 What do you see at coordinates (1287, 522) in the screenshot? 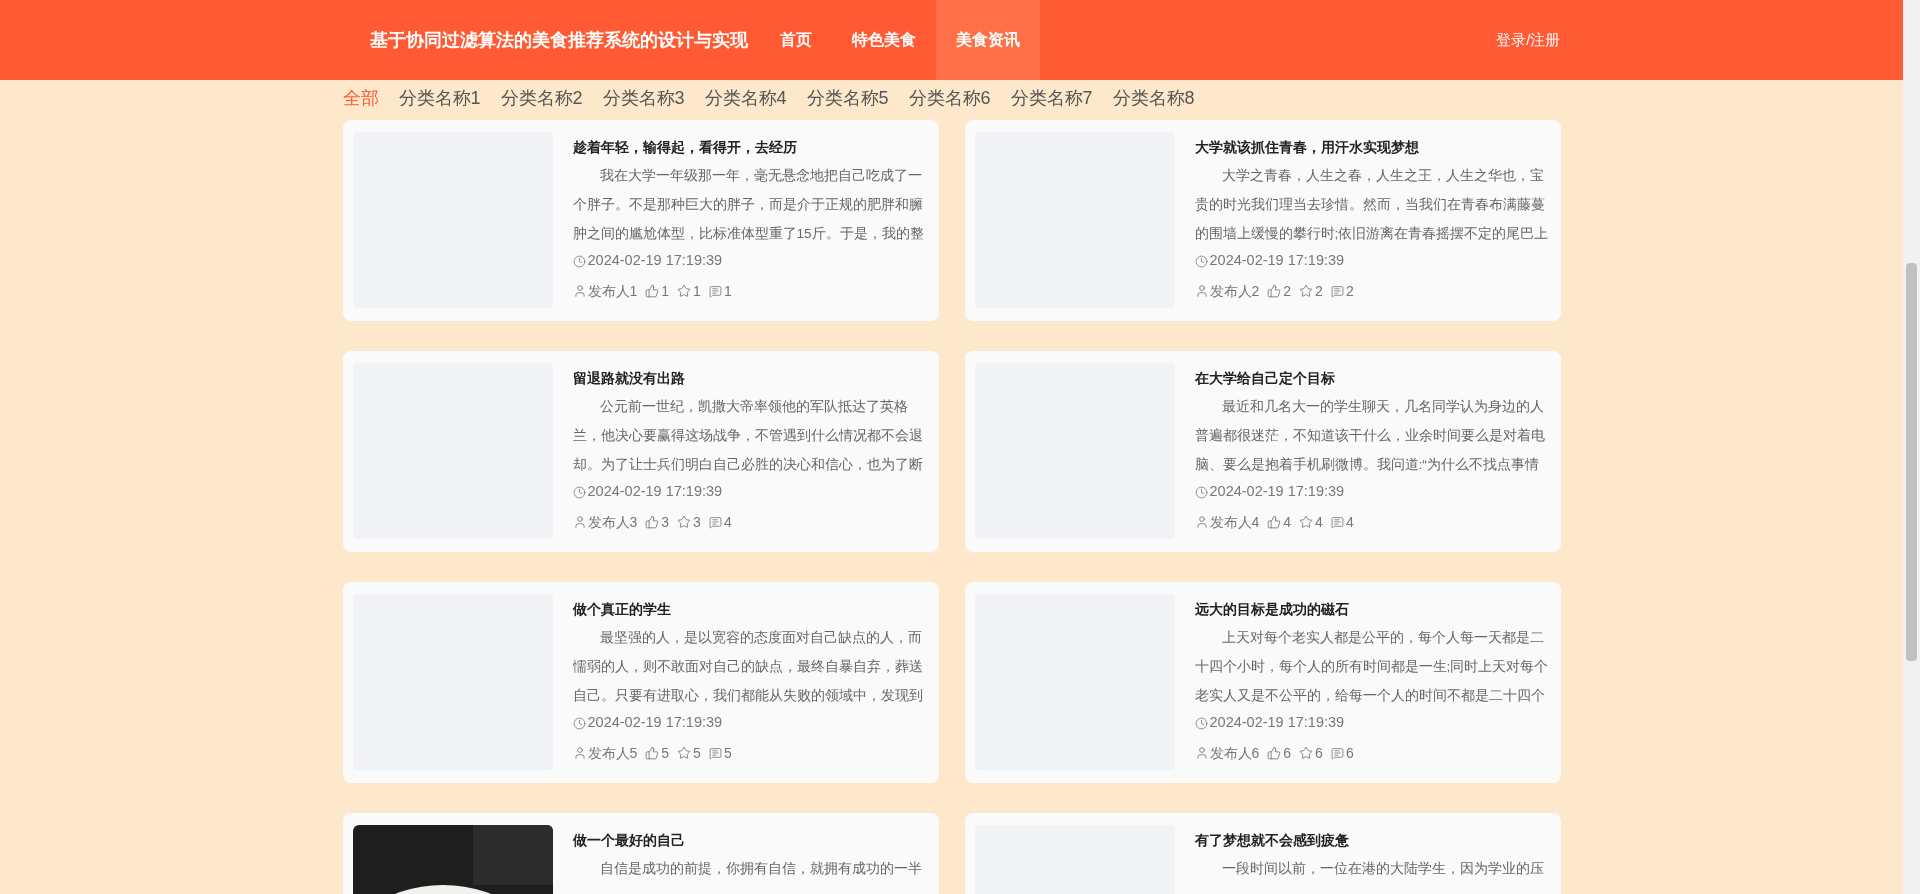
I see `like-count: 4` at bounding box center [1287, 522].